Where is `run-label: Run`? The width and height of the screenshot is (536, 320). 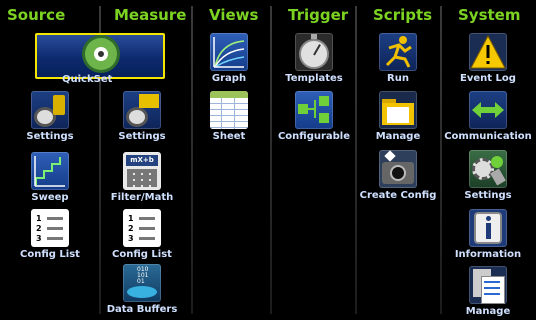 run-label: Run is located at coordinates (398, 78).